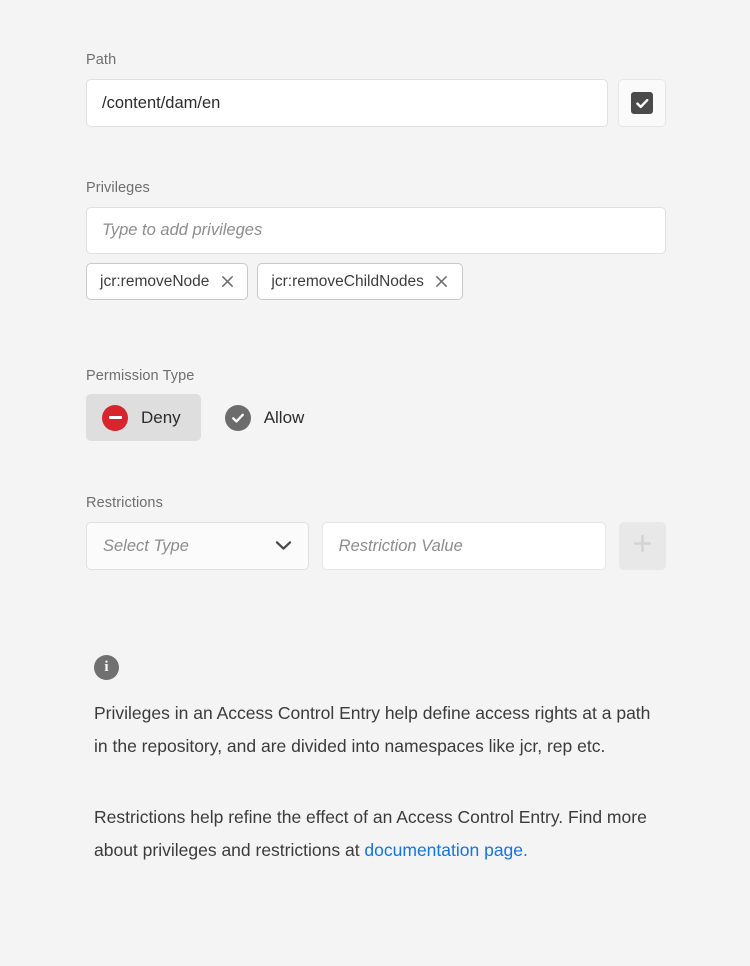 The width and height of the screenshot is (750, 966). Describe the element at coordinates (284, 417) in the screenshot. I see `permission-option-allow-label: Allow` at that location.